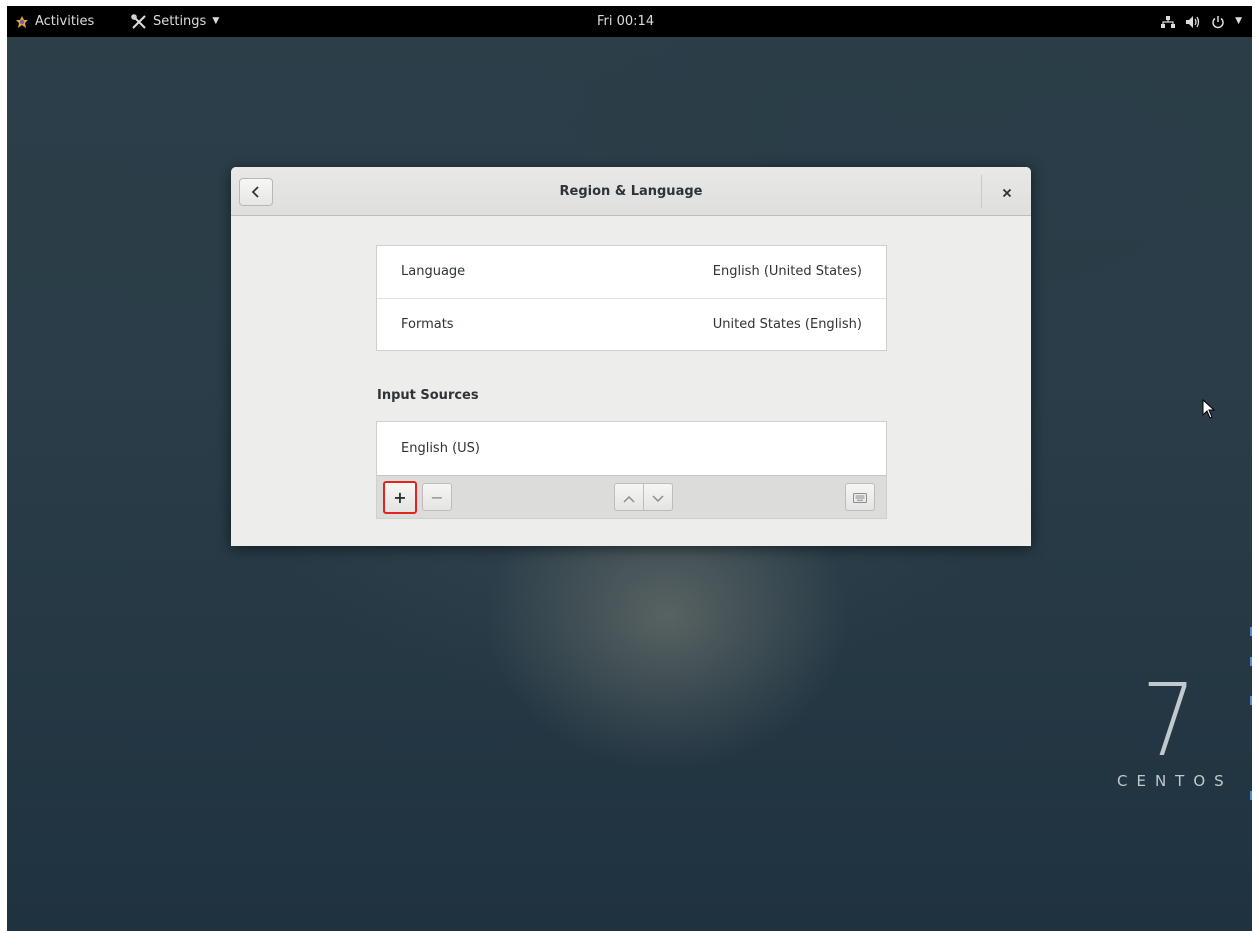  Describe the element at coordinates (180, 21) in the screenshot. I see `app-menu-label: Settings` at that location.